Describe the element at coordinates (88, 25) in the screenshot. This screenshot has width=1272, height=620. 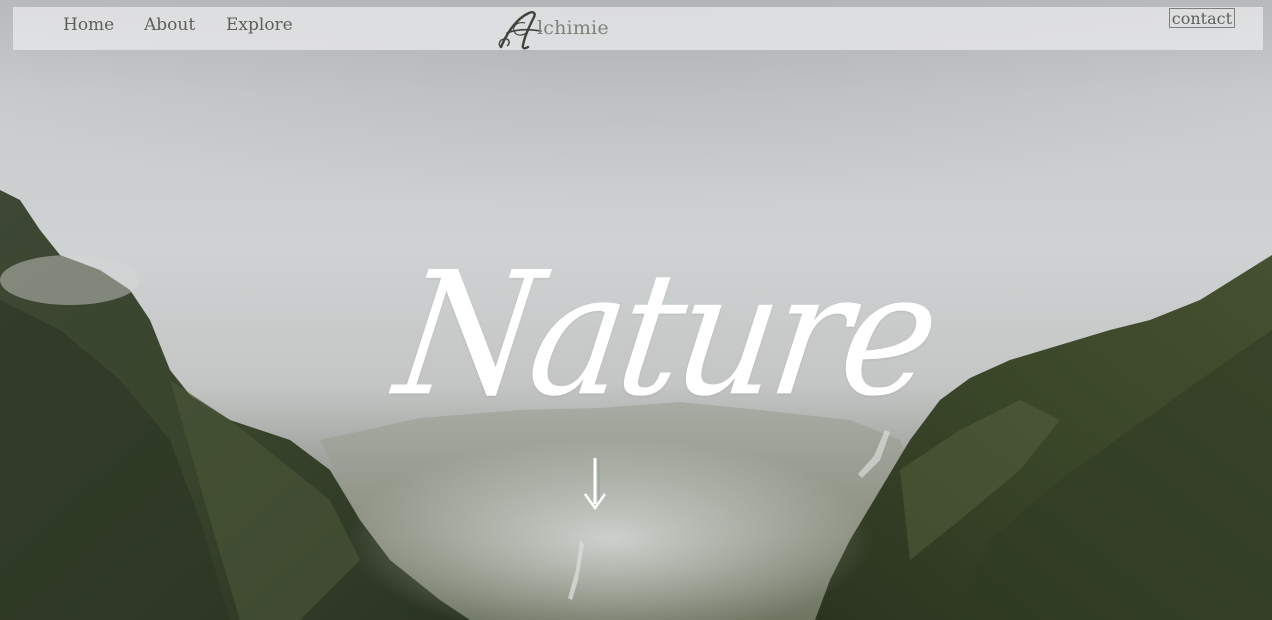
I see `nav-home-link: Home` at that location.